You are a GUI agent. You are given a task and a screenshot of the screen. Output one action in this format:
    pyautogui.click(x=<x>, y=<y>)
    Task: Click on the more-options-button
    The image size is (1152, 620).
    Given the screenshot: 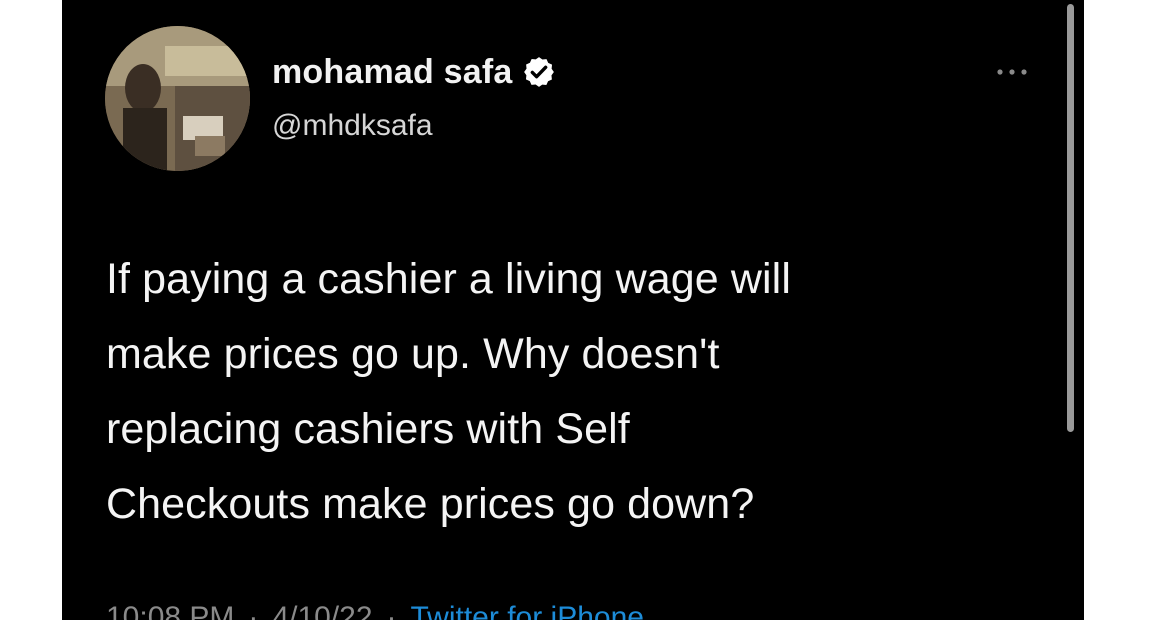 What is the action you would take?
    pyautogui.click(x=1012, y=72)
    